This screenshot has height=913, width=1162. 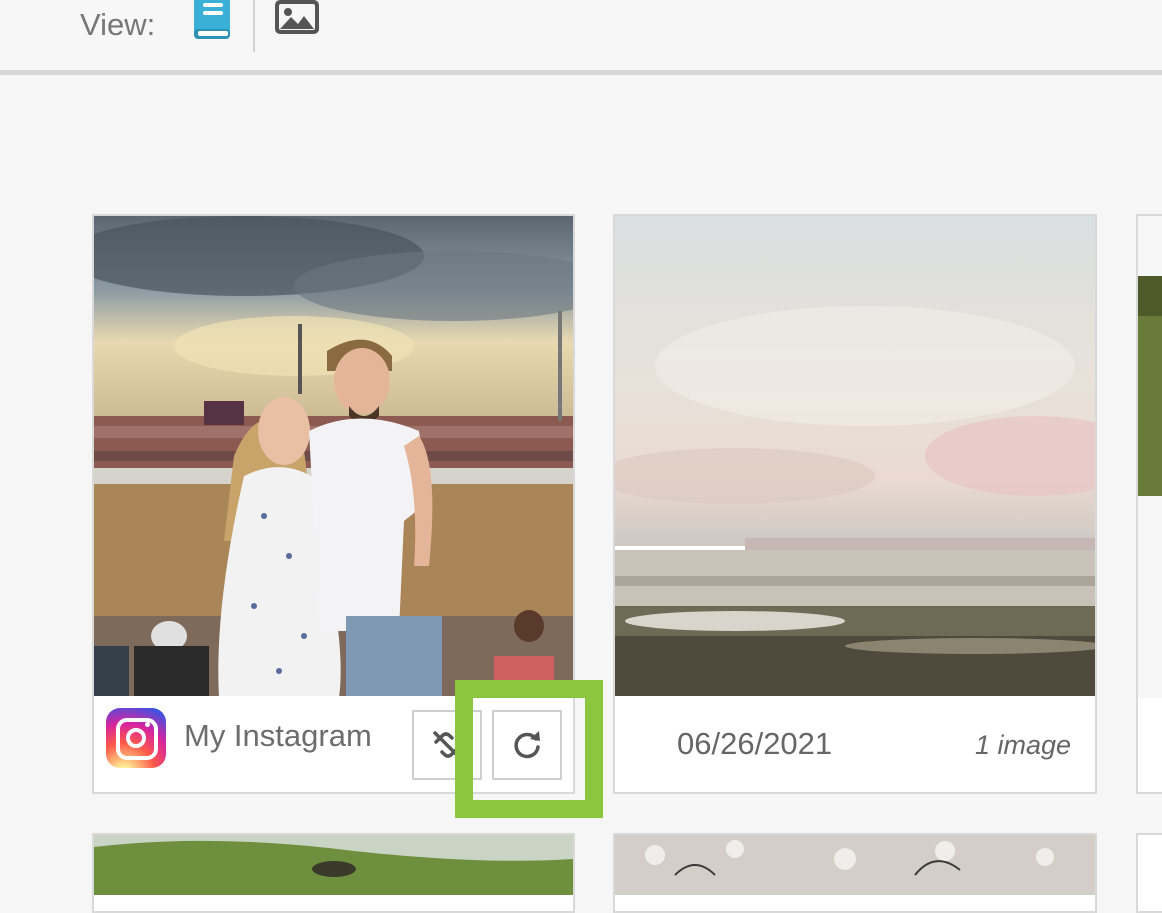 What do you see at coordinates (855, 865) in the screenshot?
I see `album-cover-floral` at bounding box center [855, 865].